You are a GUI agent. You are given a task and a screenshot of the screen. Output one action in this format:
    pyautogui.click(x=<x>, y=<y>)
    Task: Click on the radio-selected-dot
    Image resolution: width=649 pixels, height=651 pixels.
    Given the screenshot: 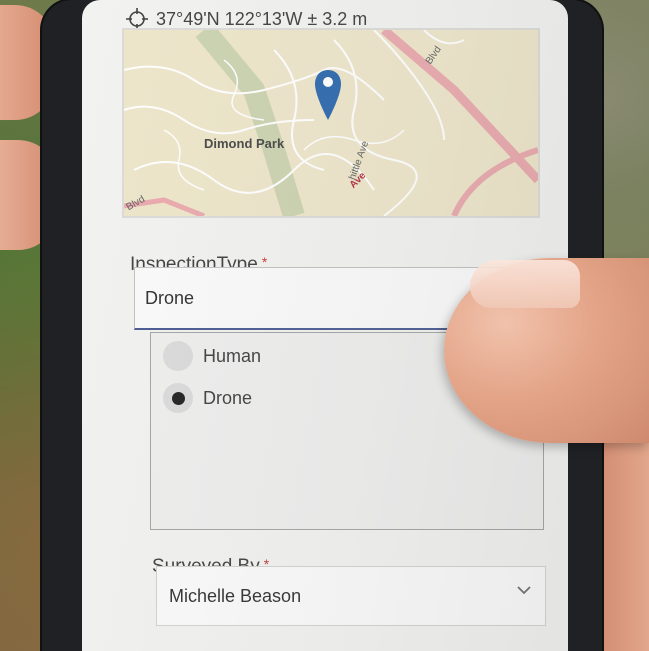 What is the action you would take?
    pyautogui.click(x=178, y=398)
    